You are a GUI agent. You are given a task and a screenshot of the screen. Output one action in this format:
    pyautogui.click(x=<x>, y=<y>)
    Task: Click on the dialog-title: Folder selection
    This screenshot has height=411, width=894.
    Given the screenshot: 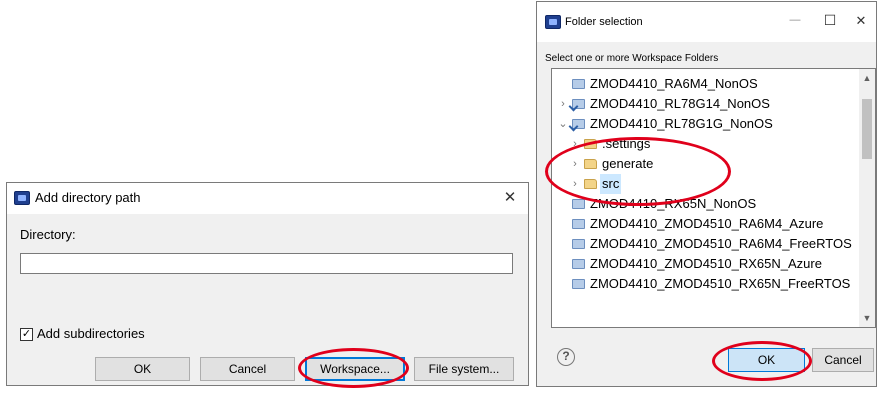 What is the action you would take?
    pyautogui.click(x=604, y=22)
    